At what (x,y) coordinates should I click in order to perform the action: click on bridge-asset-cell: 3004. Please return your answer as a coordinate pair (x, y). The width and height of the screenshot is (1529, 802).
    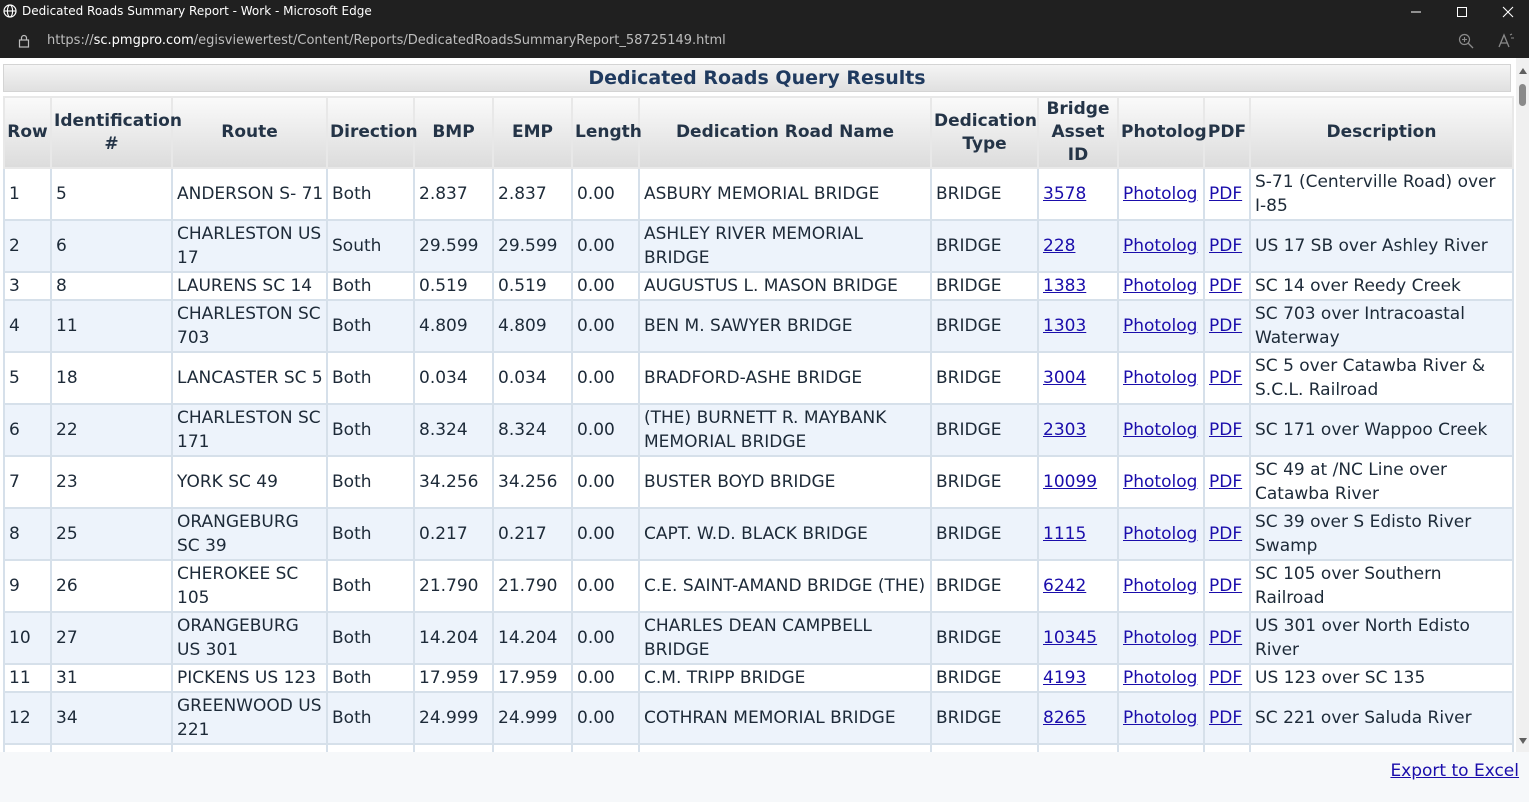
    Looking at the image, I should click on (1078, 378).